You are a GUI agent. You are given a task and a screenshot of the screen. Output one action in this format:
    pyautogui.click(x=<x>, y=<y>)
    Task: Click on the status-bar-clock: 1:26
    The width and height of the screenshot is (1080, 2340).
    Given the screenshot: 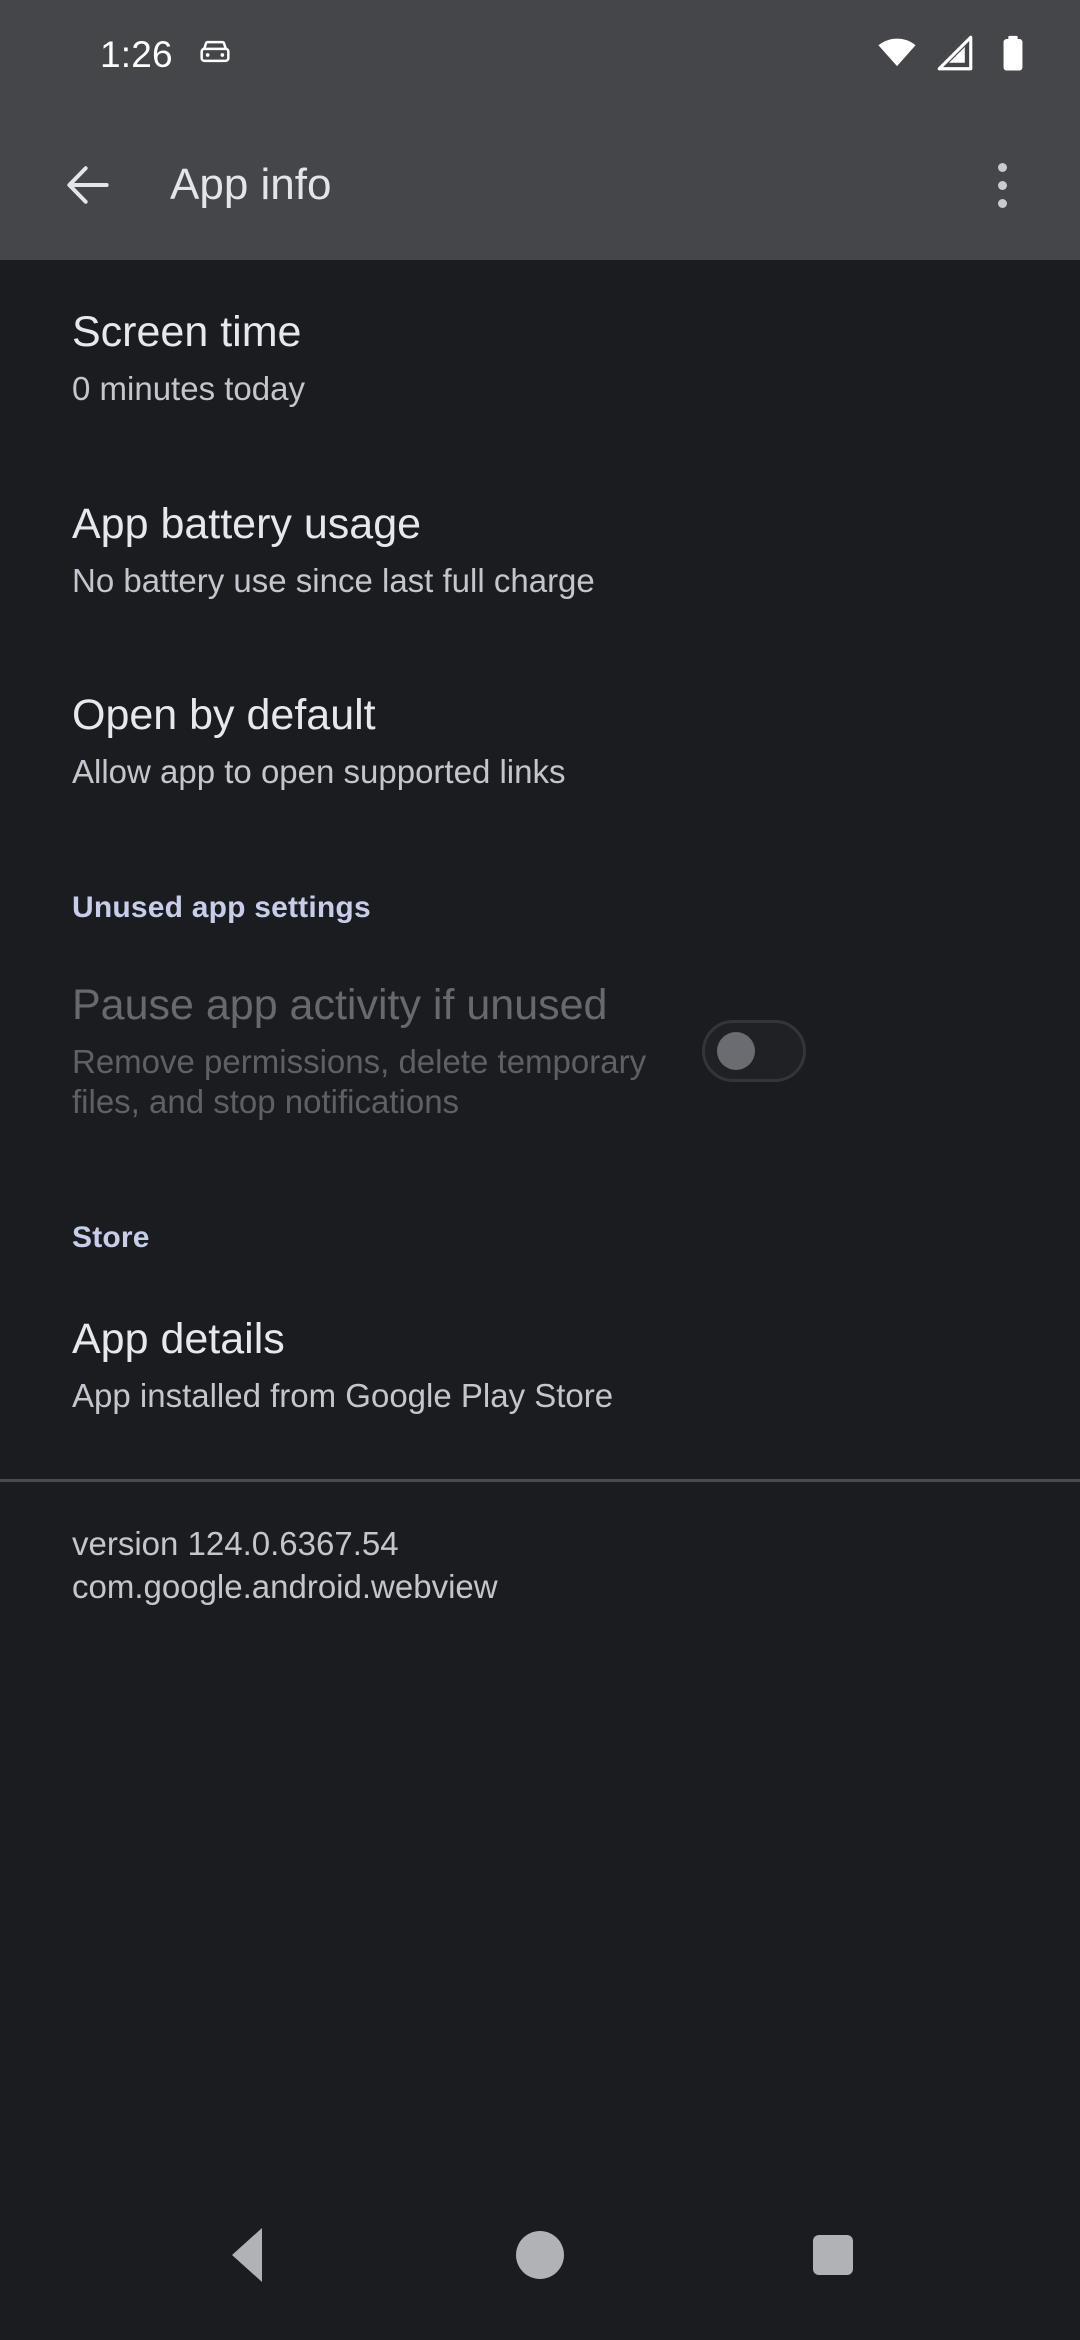 What is the action you would take?
    pyautogui.click(x=136, y=54)
    